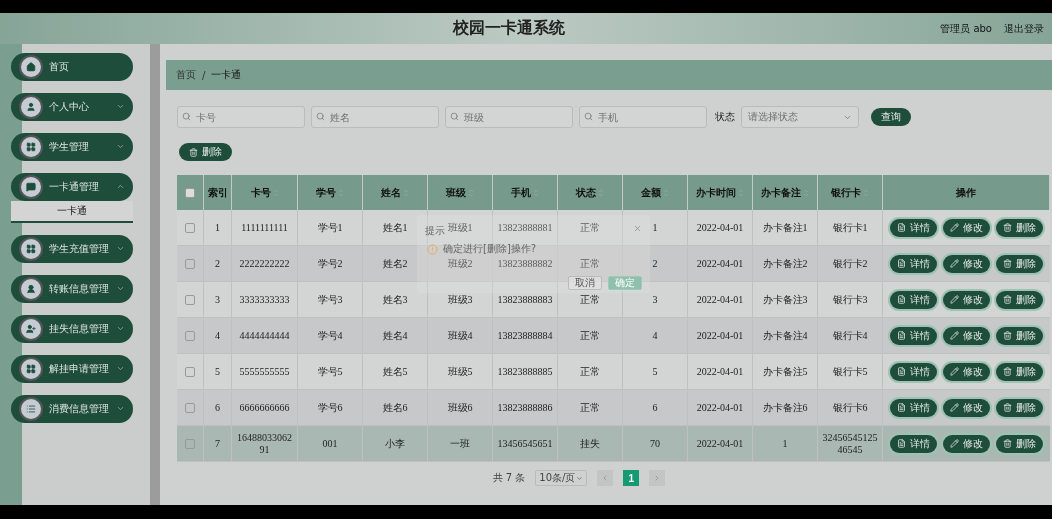 The width and height of the screenshot is (1052, 519). I want to click on table-cell: 学号4, so click(330, 335).